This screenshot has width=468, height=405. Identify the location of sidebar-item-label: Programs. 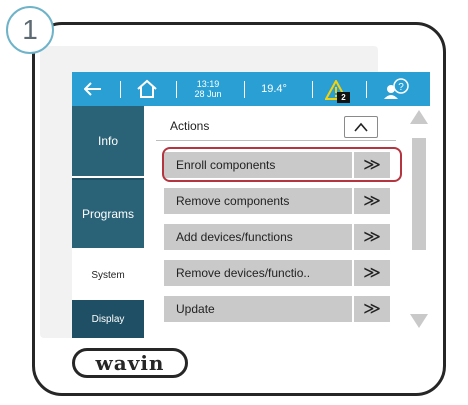
(107, 214).